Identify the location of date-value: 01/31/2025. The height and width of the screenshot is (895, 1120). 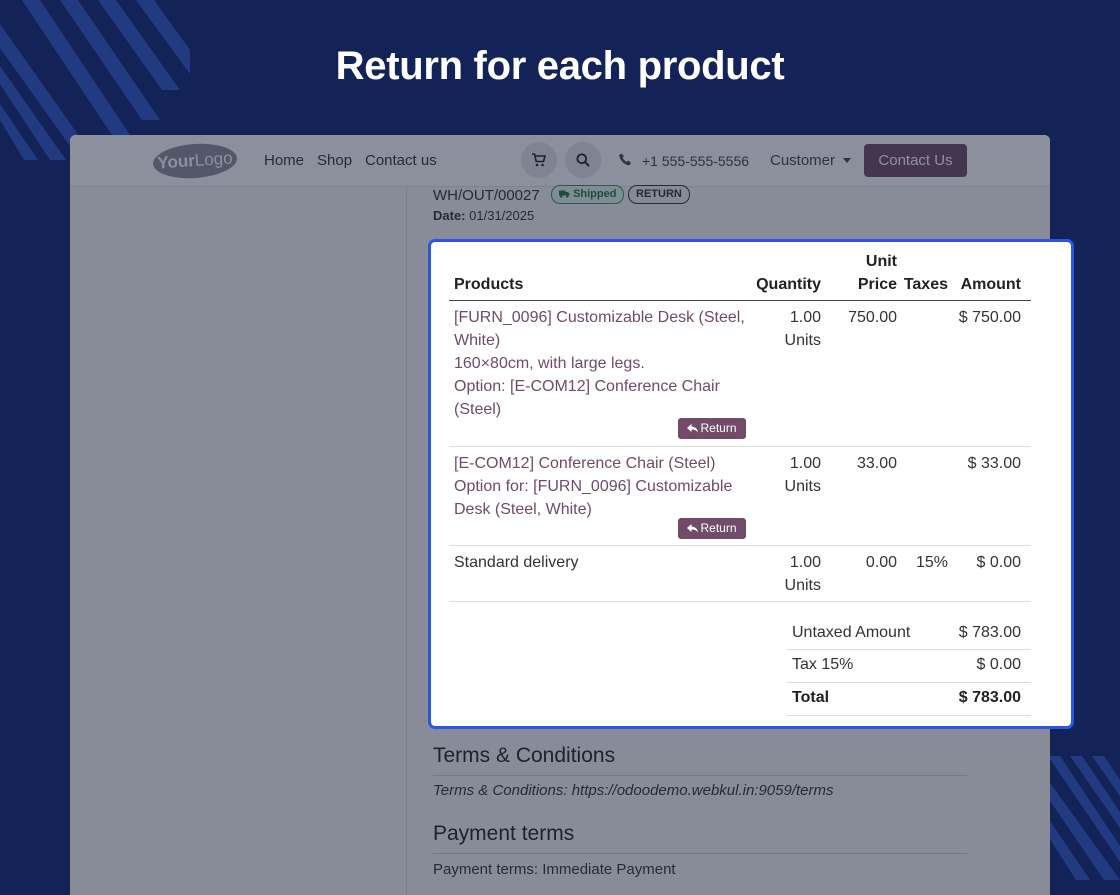
(502, 215).